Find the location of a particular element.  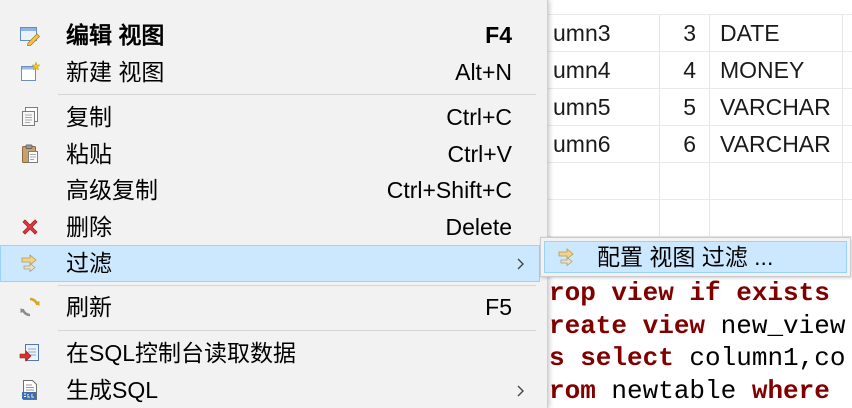

menu-item-label: 生成SQL is located at coordinates (112, 389).